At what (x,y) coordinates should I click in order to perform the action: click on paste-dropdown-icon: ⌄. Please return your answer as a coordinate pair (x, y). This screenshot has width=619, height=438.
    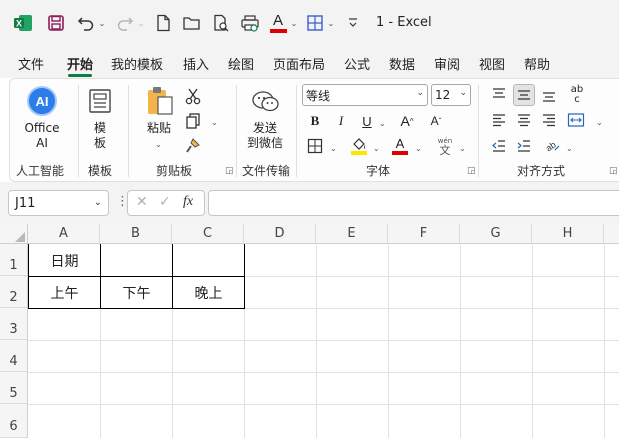
    Looking at the image, I should click on (158, 144).